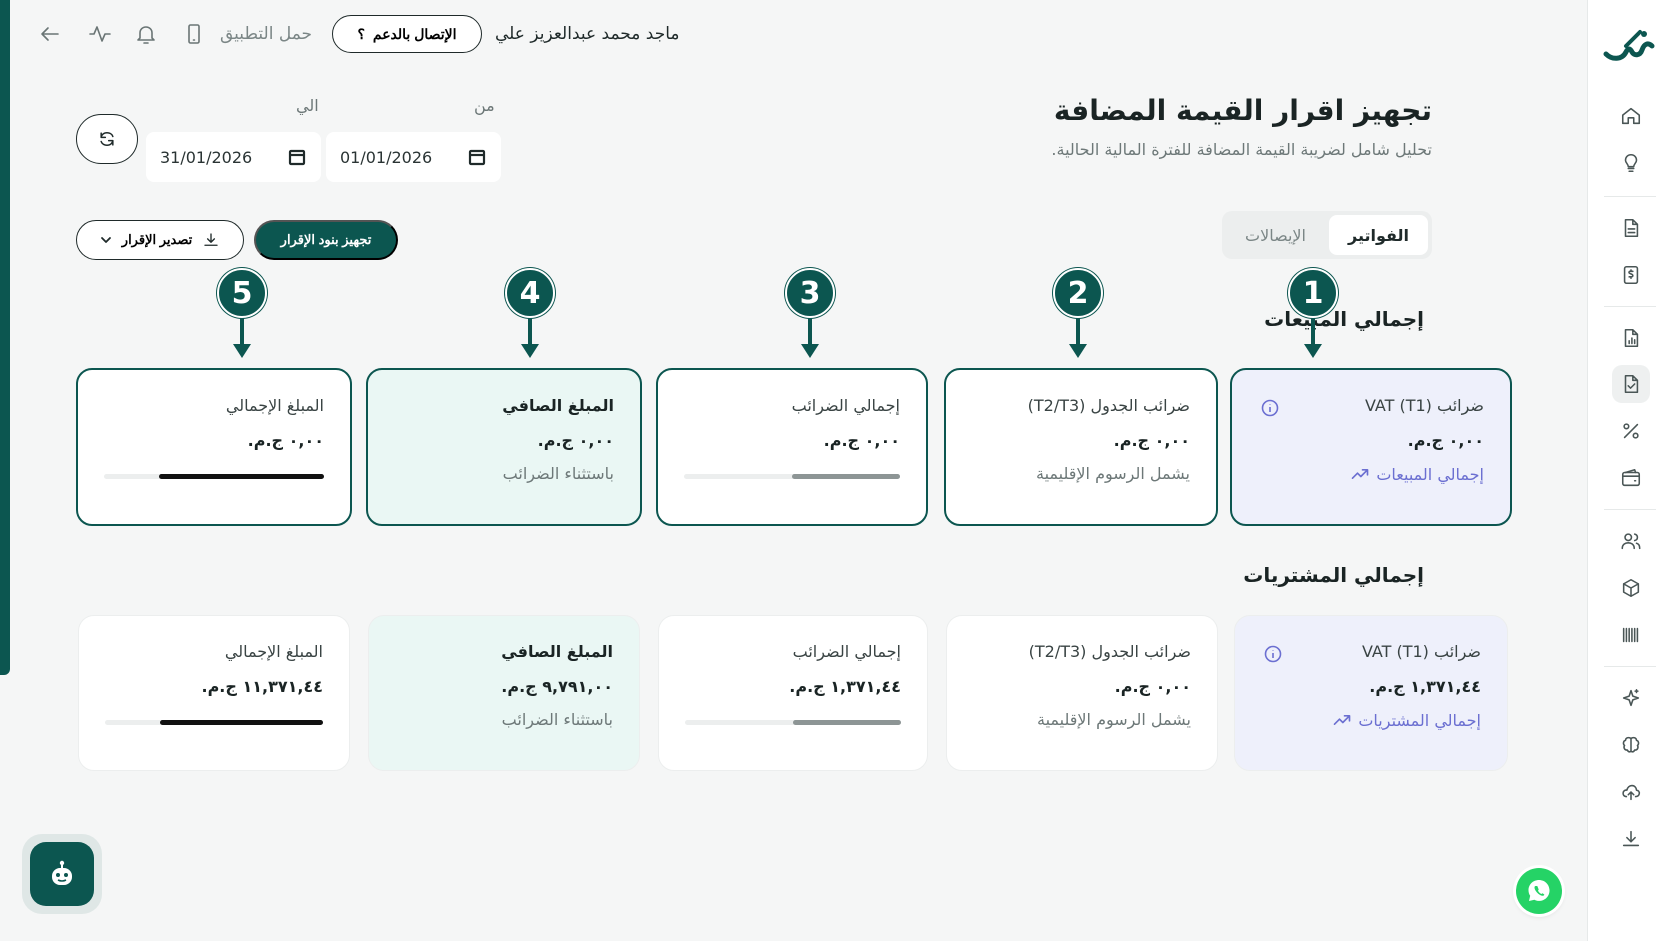  I want to click on purchases-total-tax-card: إجمالي الضرائب ١,٣٧١,٤٤ ج.م., so click(793, 693).